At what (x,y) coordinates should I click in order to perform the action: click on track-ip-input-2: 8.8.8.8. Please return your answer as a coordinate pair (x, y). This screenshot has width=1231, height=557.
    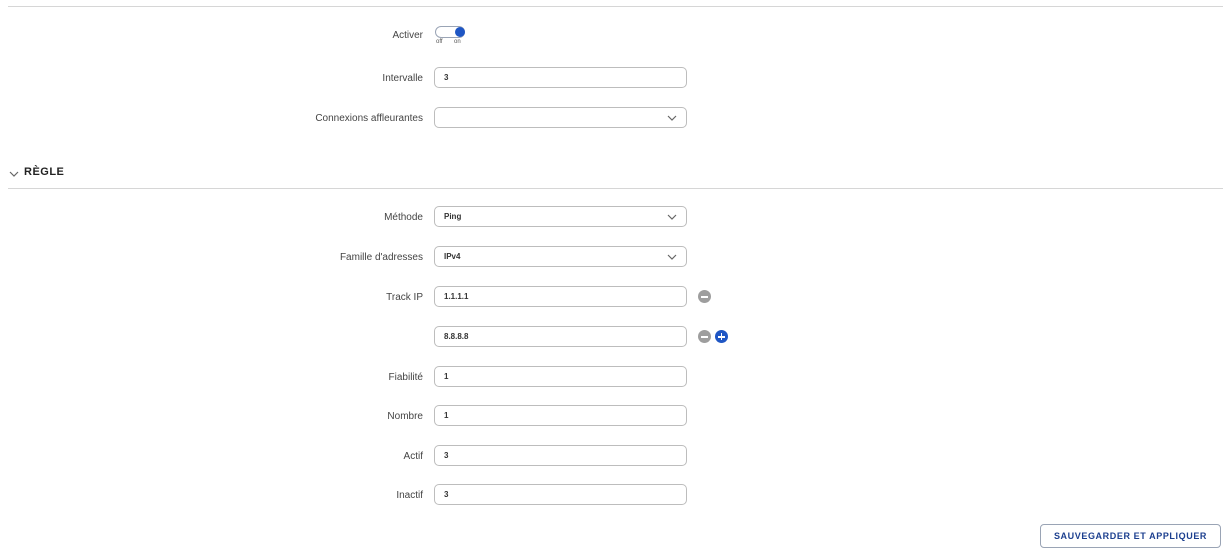
    Looking at the image, I should click on (560, 336).